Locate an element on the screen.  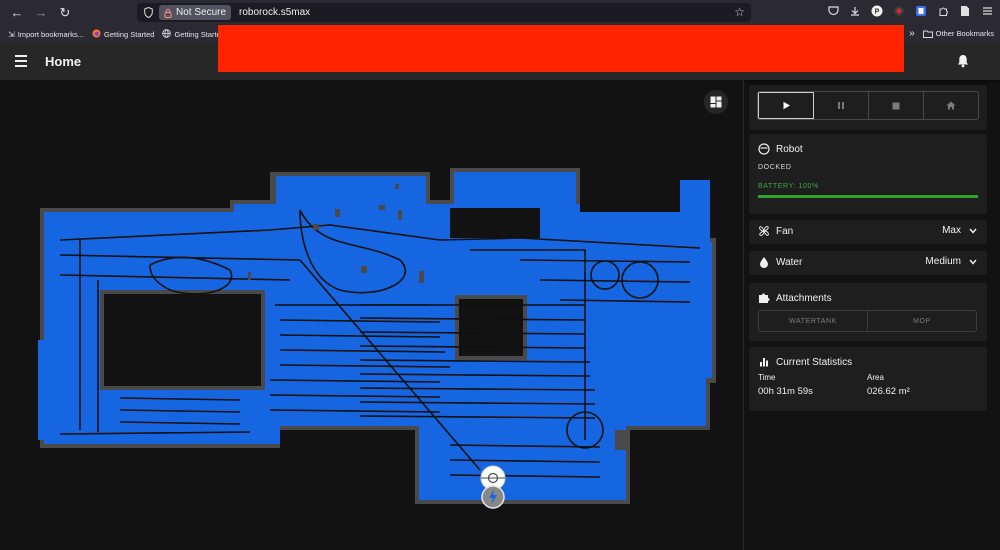
back-arrow-icon: ← is located at coordinates (17, 13).